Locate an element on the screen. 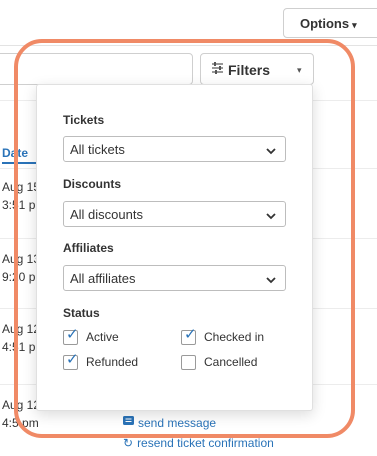 The width and height of the screenshot is (377, 456). resend-confirmation-link: ↻ resend ticket confirmation is located at coordinates (198, 443).